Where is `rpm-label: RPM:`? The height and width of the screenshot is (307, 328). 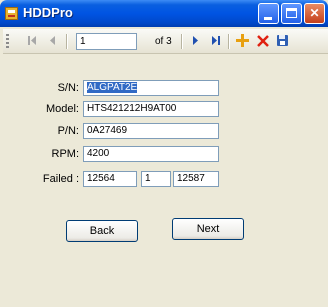 rpm-label: RPM: is located at coordinates (65, 154).